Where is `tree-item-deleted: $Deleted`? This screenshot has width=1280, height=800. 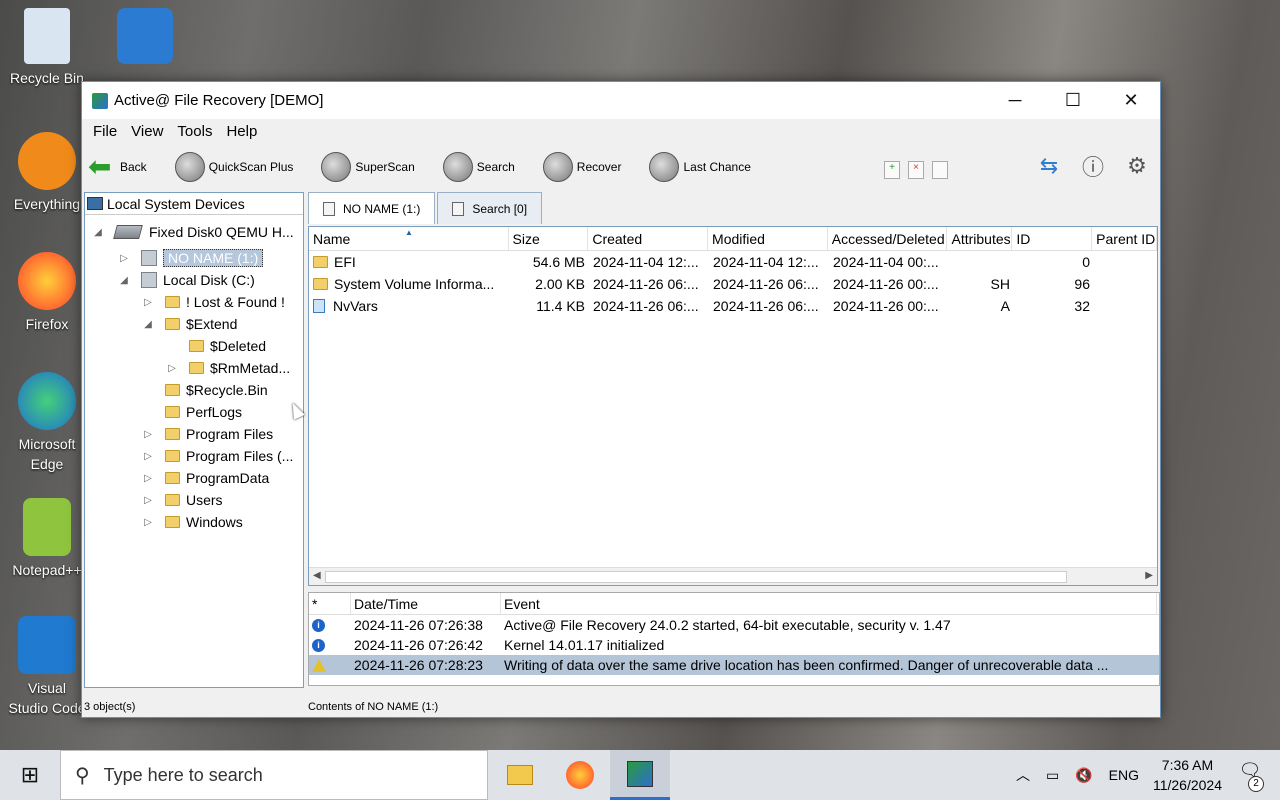
tree-item-deleted: $Deleted is located at coordinates (215, 346).